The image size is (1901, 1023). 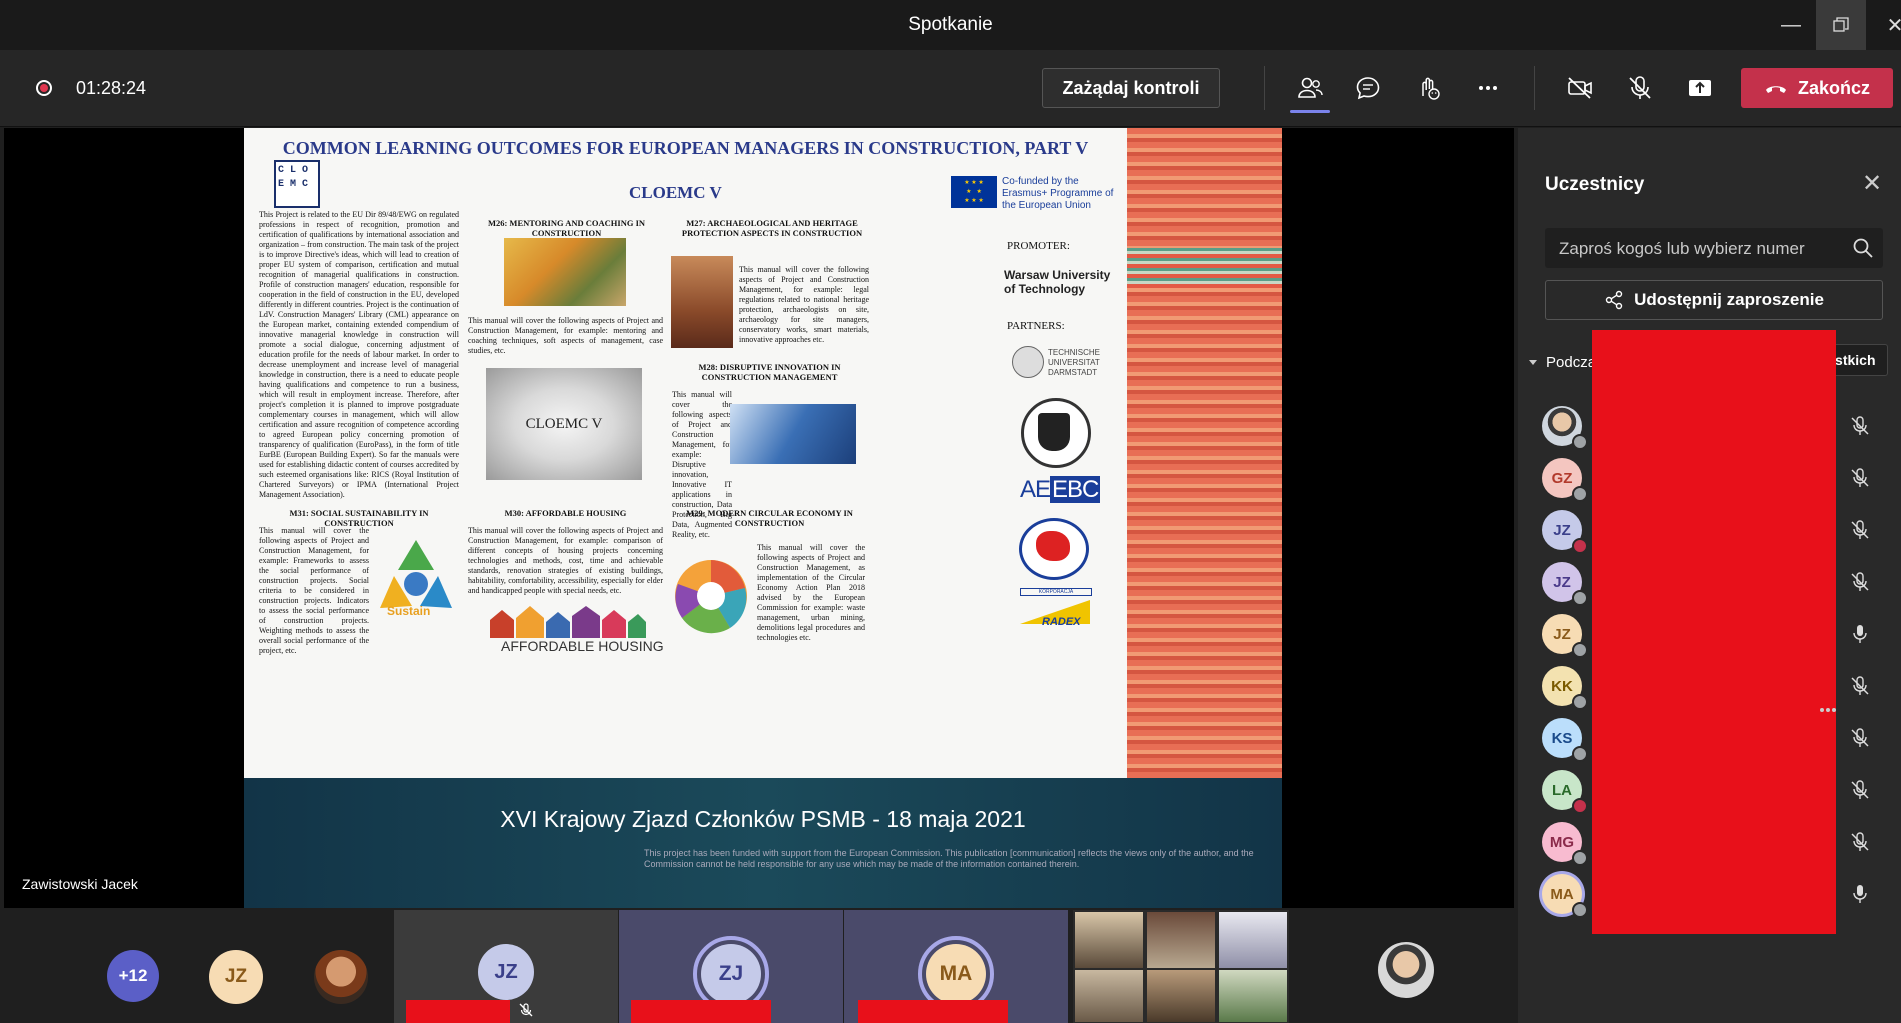 What do you see at coordinates (564, 424) in the screenshot?
I see `cloemc-center-image: CLOEMC V` at bounding box center [564, 424].